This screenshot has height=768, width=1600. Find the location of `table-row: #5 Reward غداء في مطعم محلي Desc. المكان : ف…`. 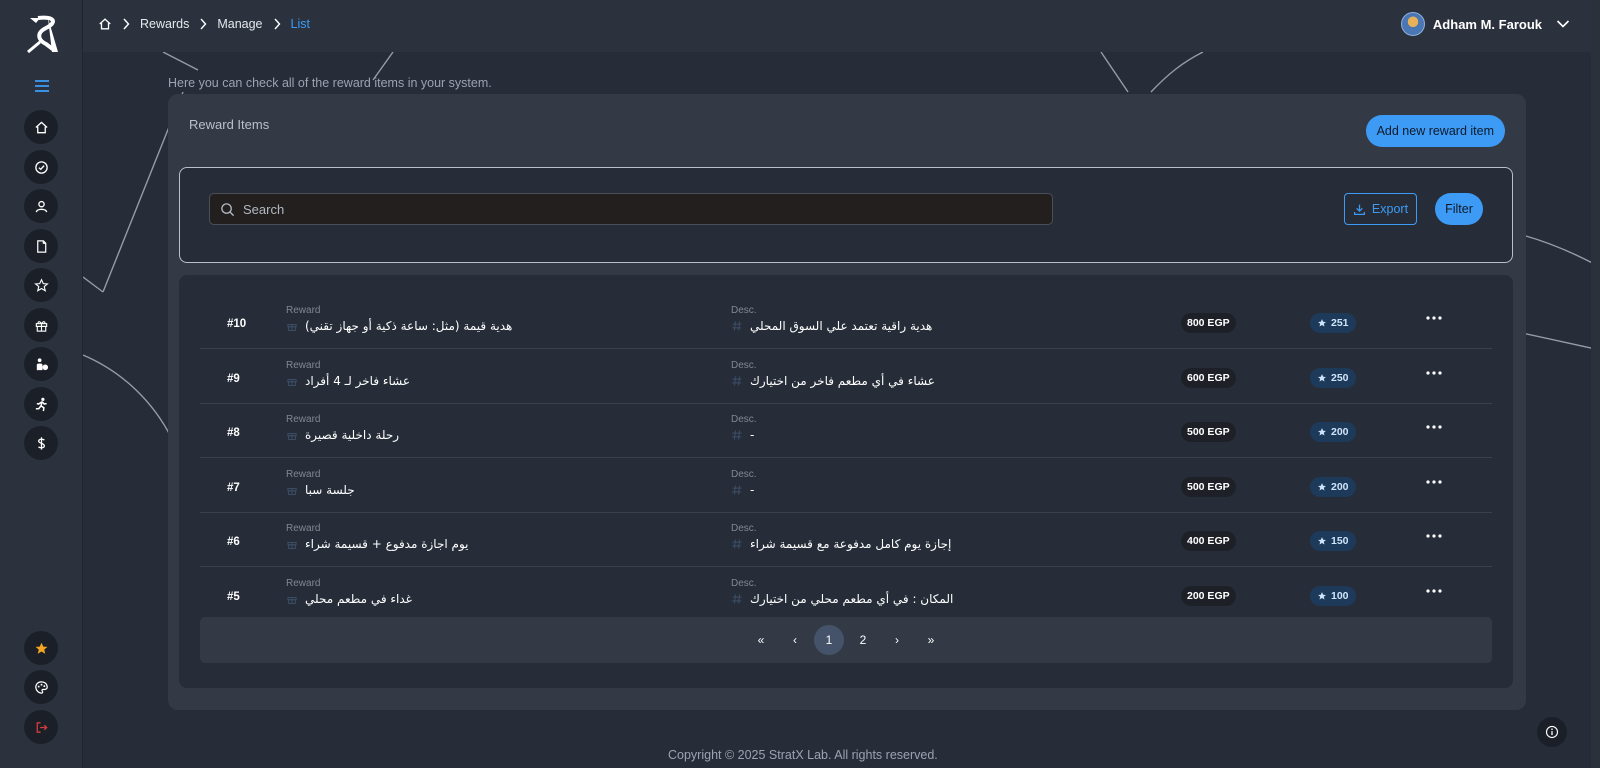

table-row: #5 Reward غداء في مطعم محلي Desc. المكان : ف… is located at coordinates (846, 595).